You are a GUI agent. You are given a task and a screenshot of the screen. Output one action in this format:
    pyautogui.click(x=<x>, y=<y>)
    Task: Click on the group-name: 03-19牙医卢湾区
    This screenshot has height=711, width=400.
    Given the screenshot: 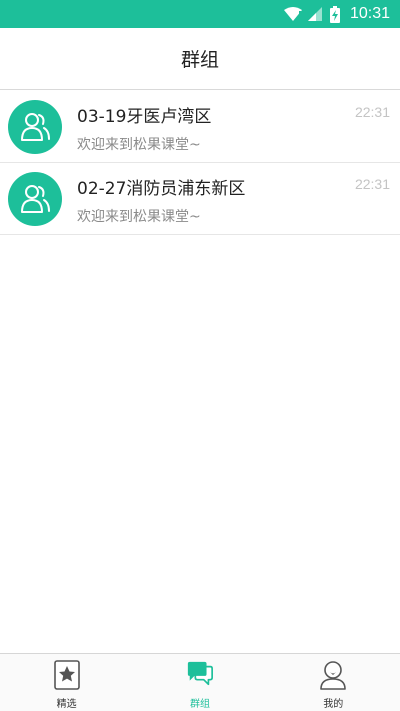 What is the action you would take?
    pyautogui.click(x=144, y=117)
    